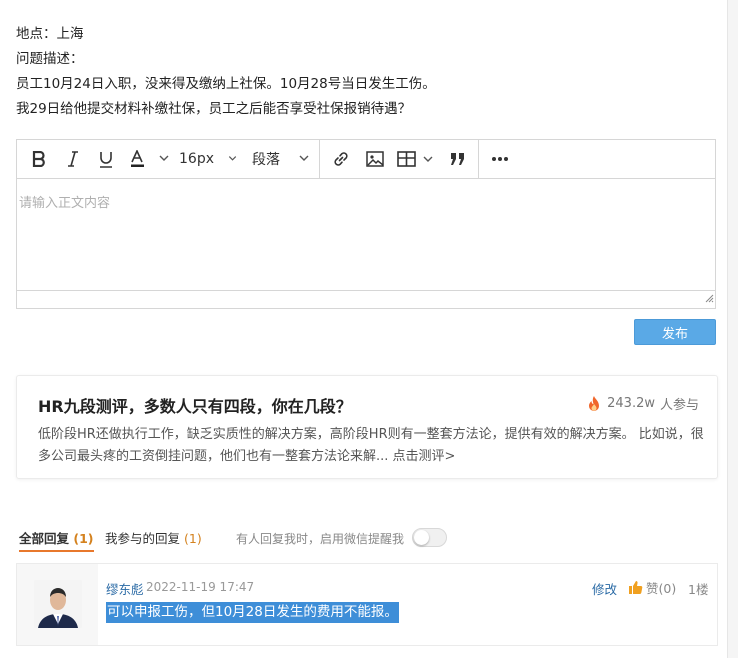  I want to click on table-icon, so click(417, 159).